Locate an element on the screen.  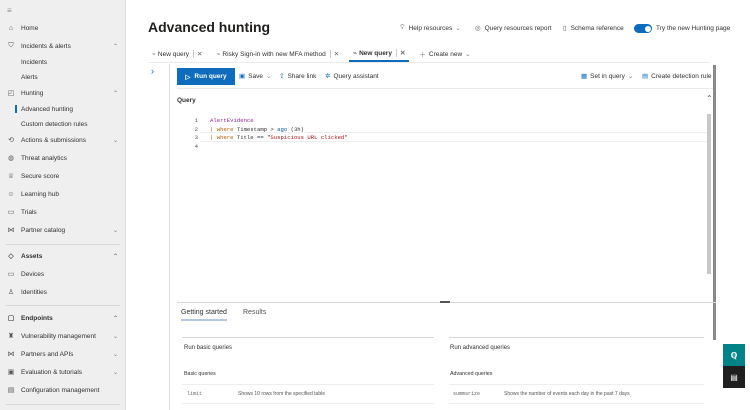
home-icon: ⌂ is located at coordinates (11, 28).